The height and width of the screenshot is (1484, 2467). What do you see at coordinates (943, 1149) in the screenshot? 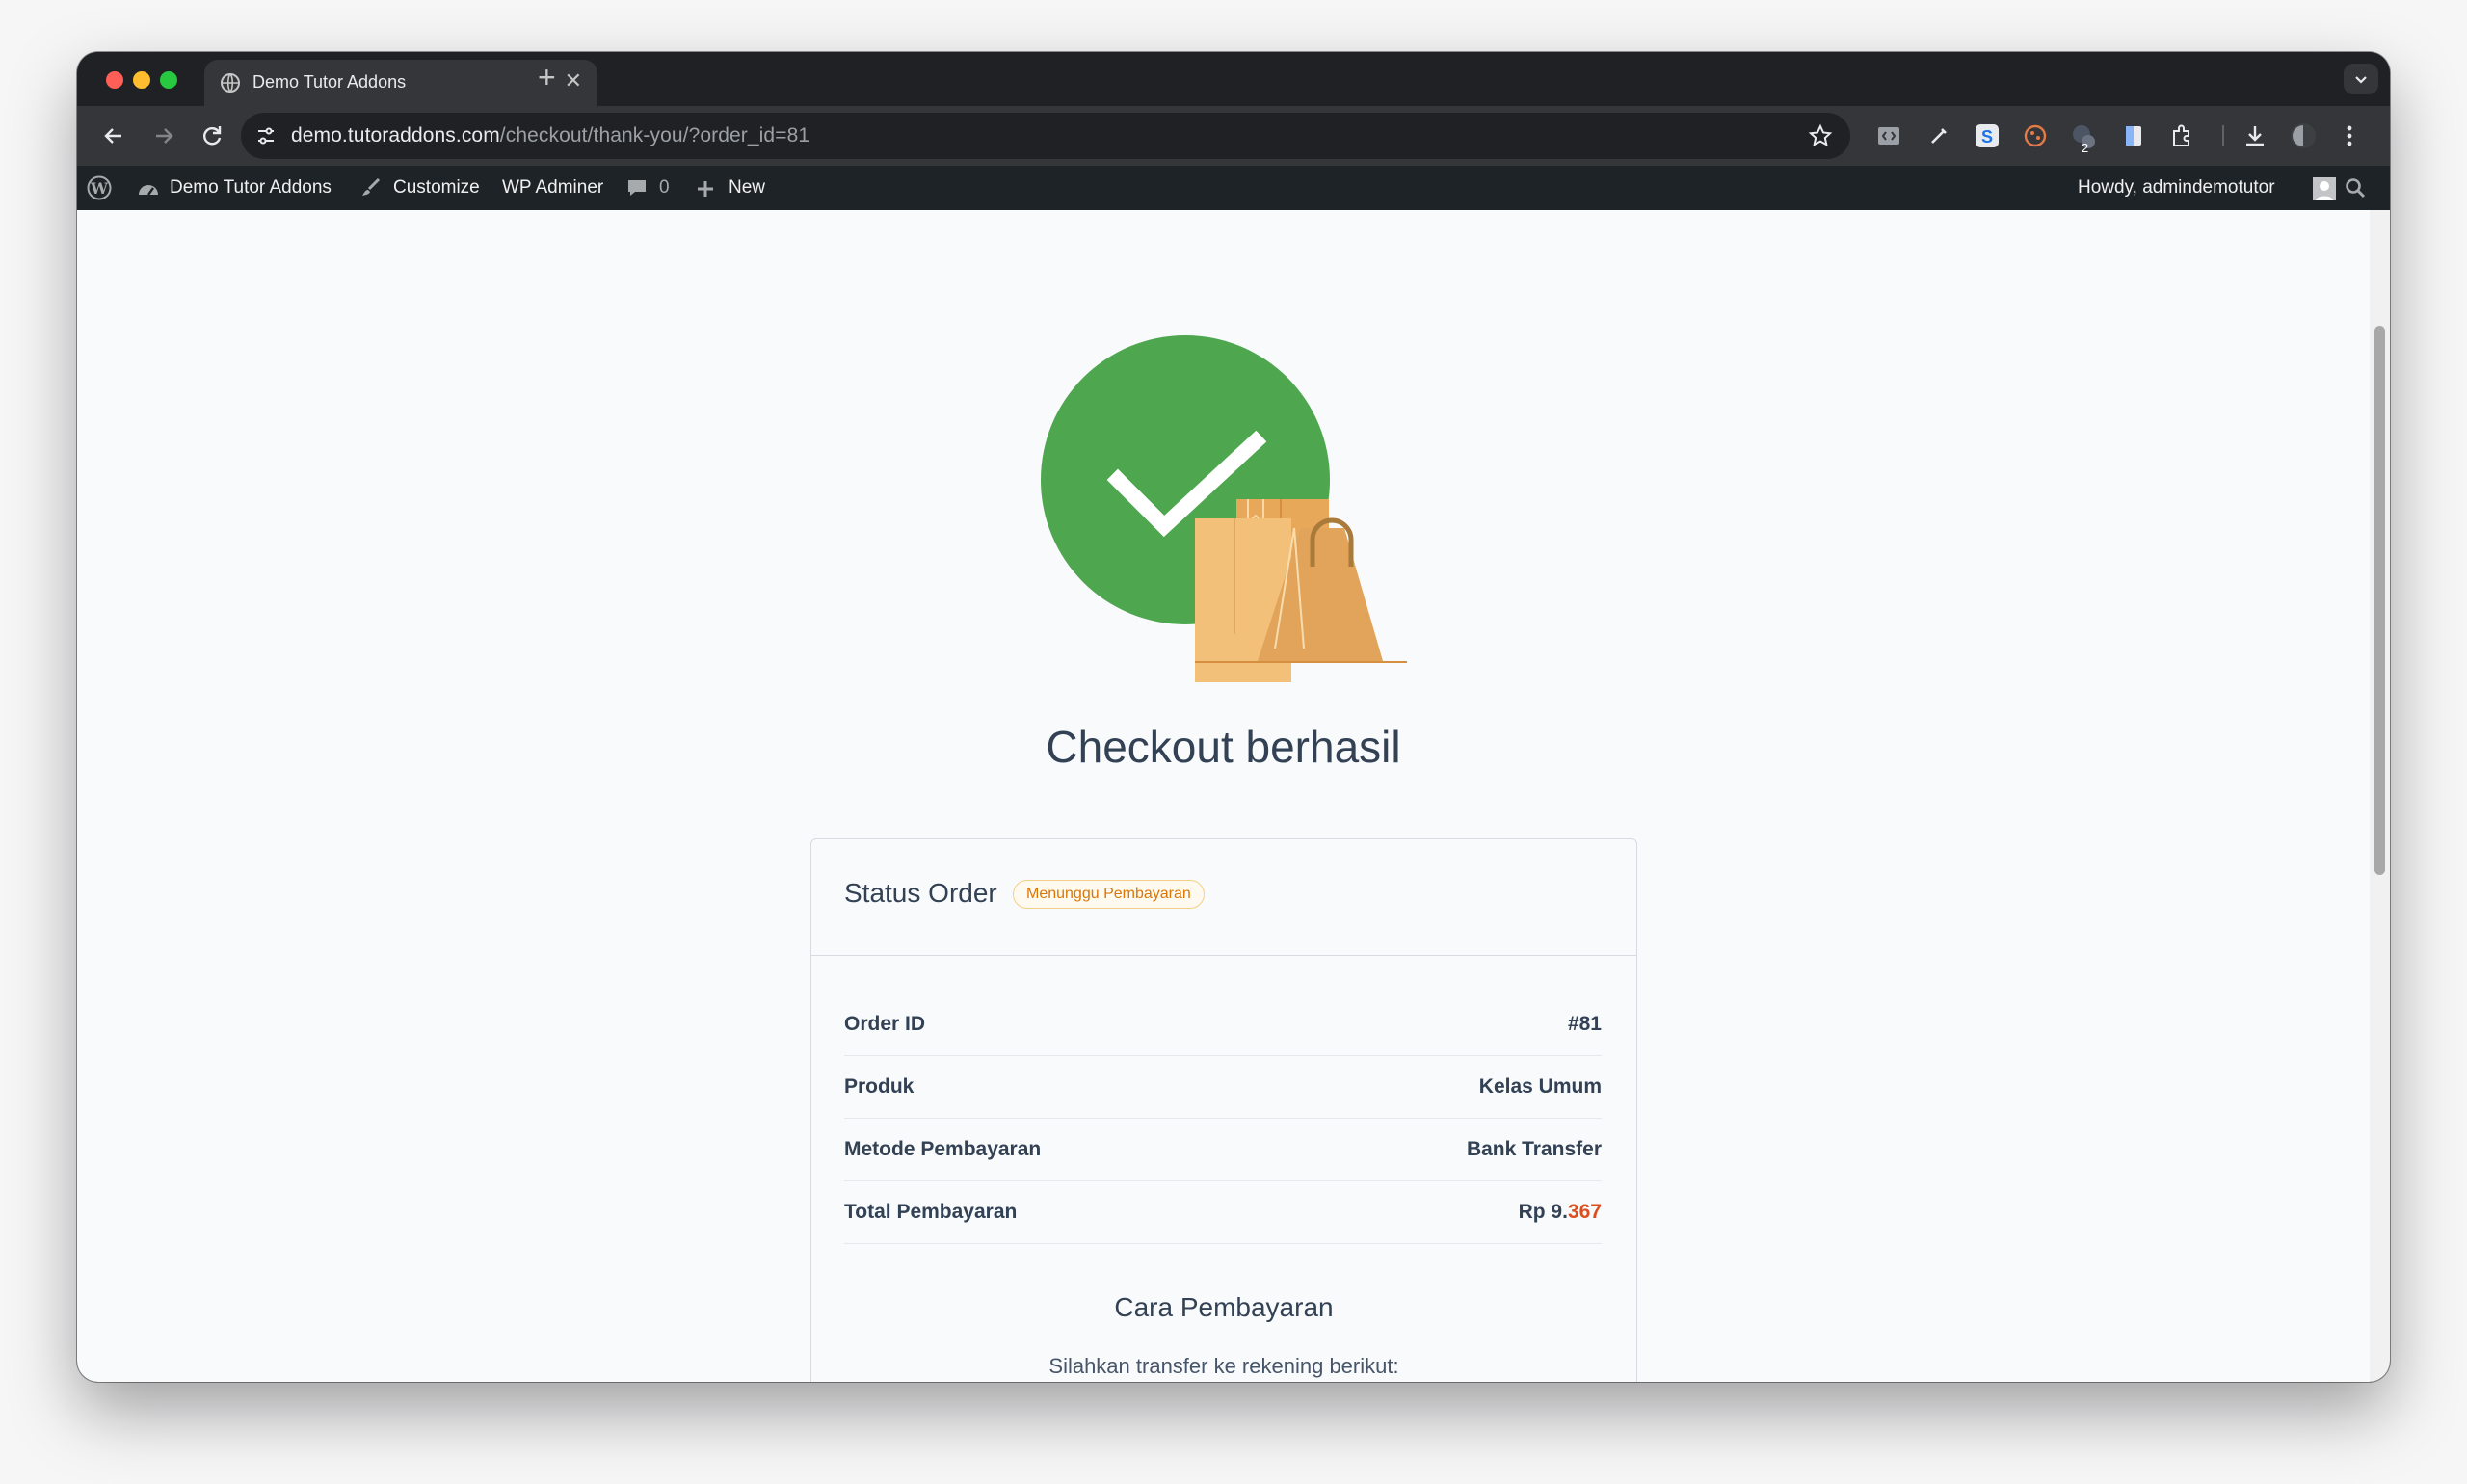
I see `payment-method-label: Metode Pembayaran` at bounding box center [943, 1149].